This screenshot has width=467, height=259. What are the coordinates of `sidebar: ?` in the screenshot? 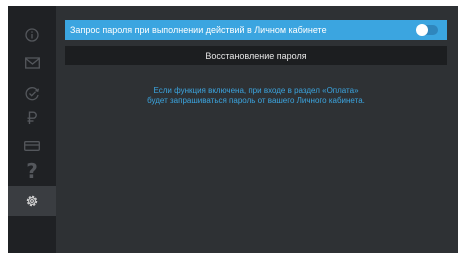 It's located at (32, 129).